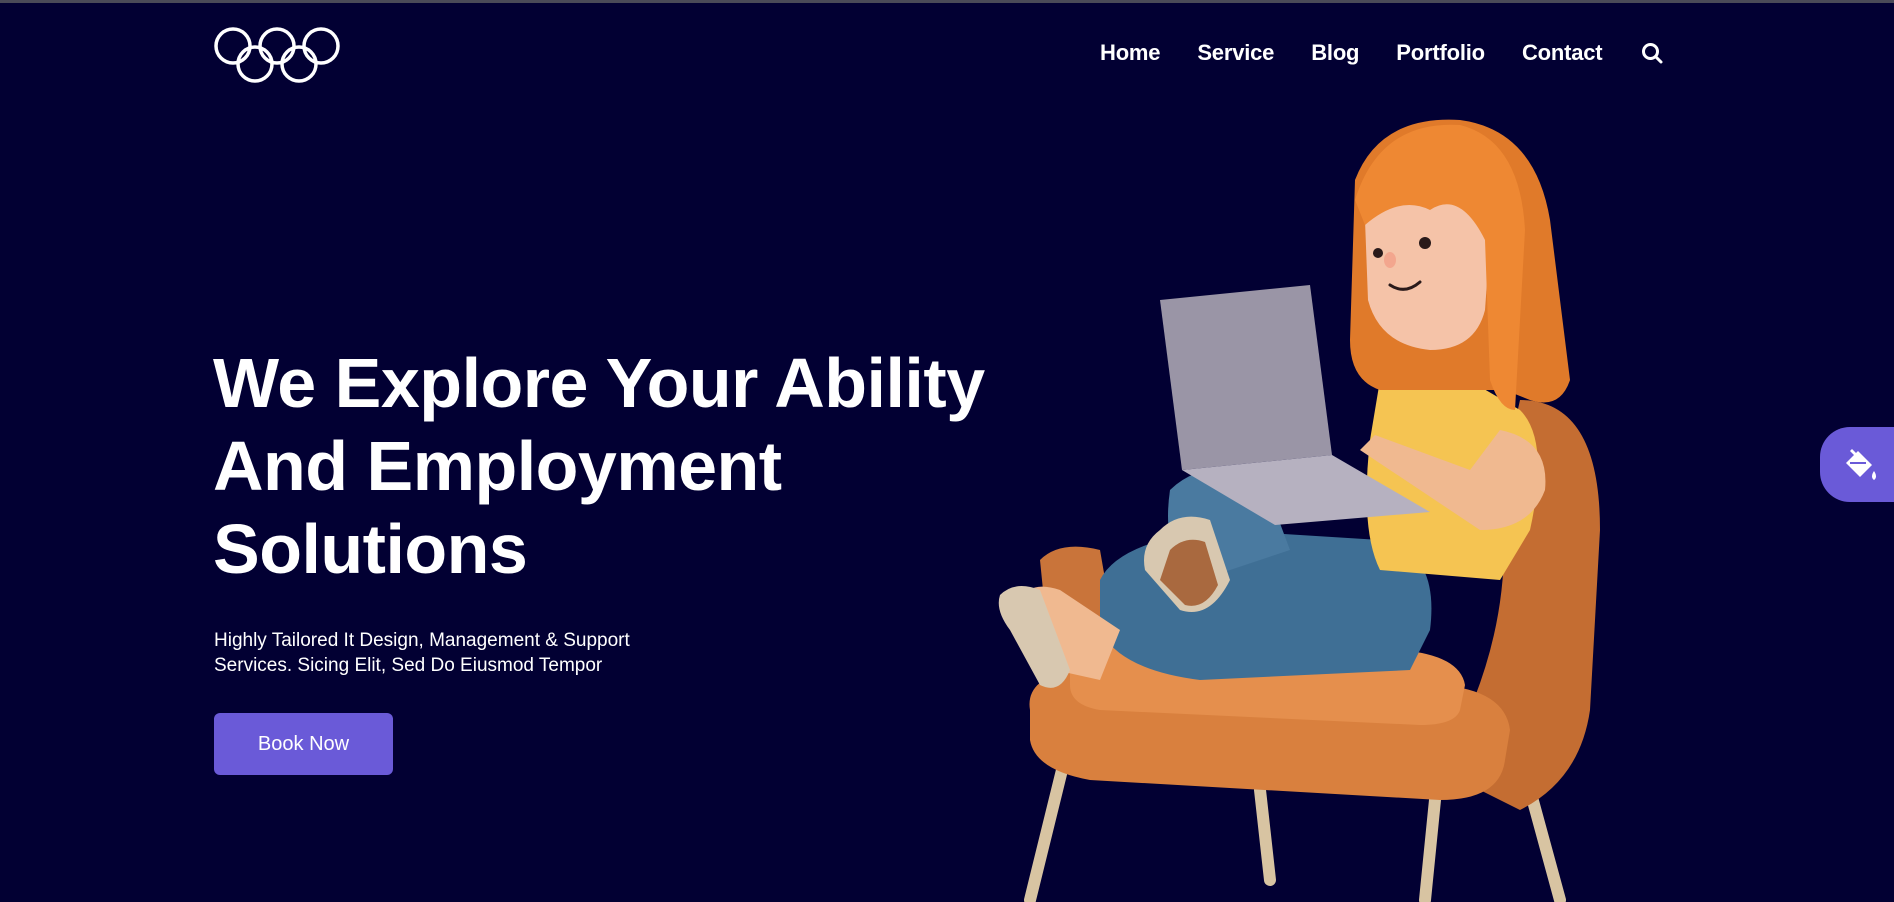 This screenshot has width=1894, height=902. What do you see at coordinates (1130, 53) in the screenshot?
I see `nav-home: Home` at bounding box center [1130, 53].